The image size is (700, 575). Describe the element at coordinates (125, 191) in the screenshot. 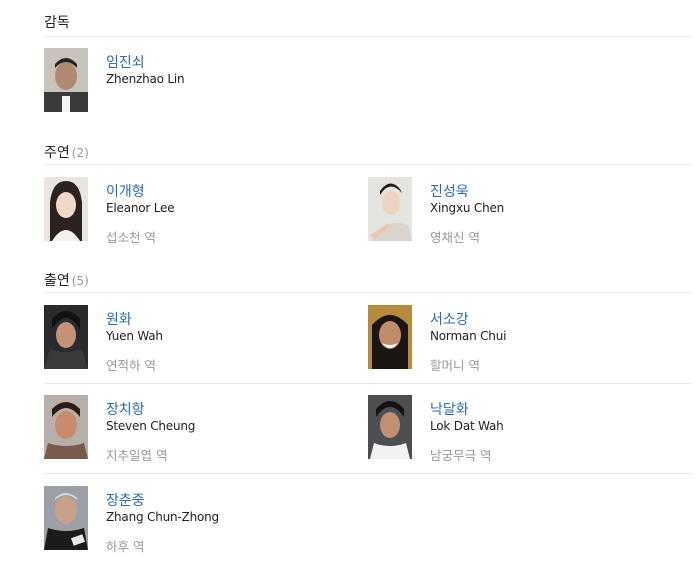

I see `person-korean-name: 이개형` at that location.